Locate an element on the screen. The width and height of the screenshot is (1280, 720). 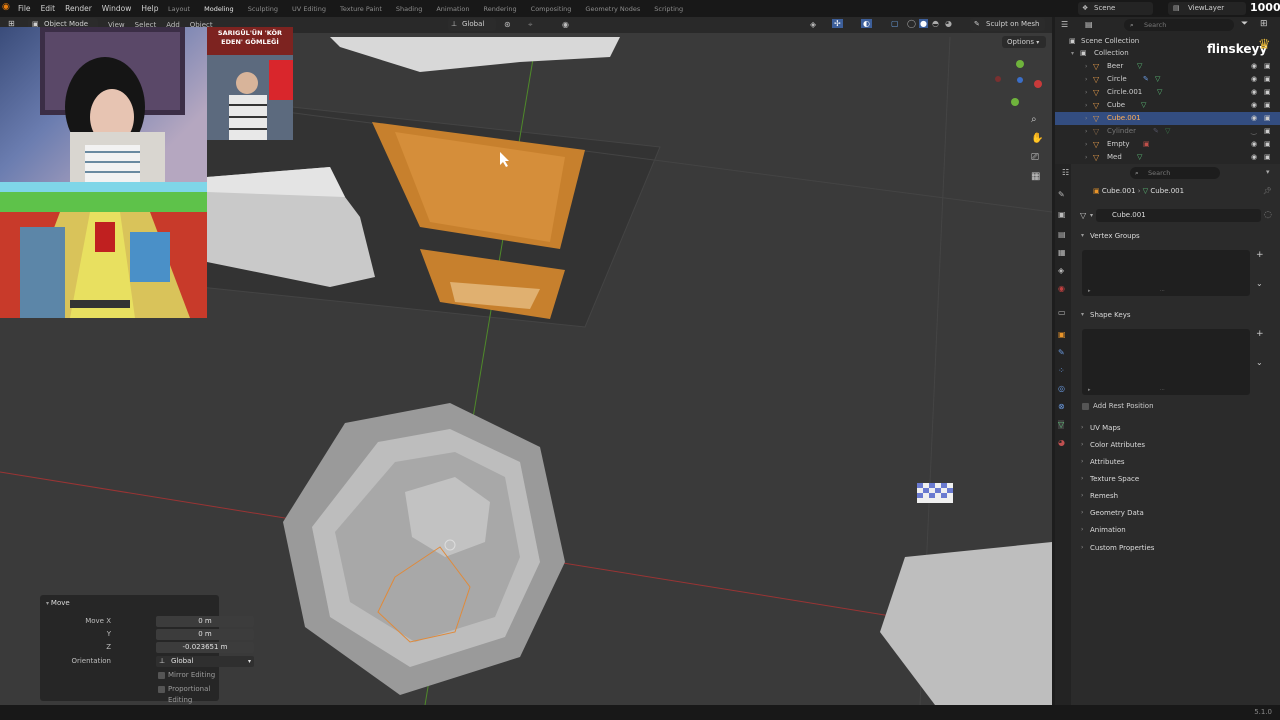
new-collection-icon: ⊞ is located at coordinates (1264, 24).